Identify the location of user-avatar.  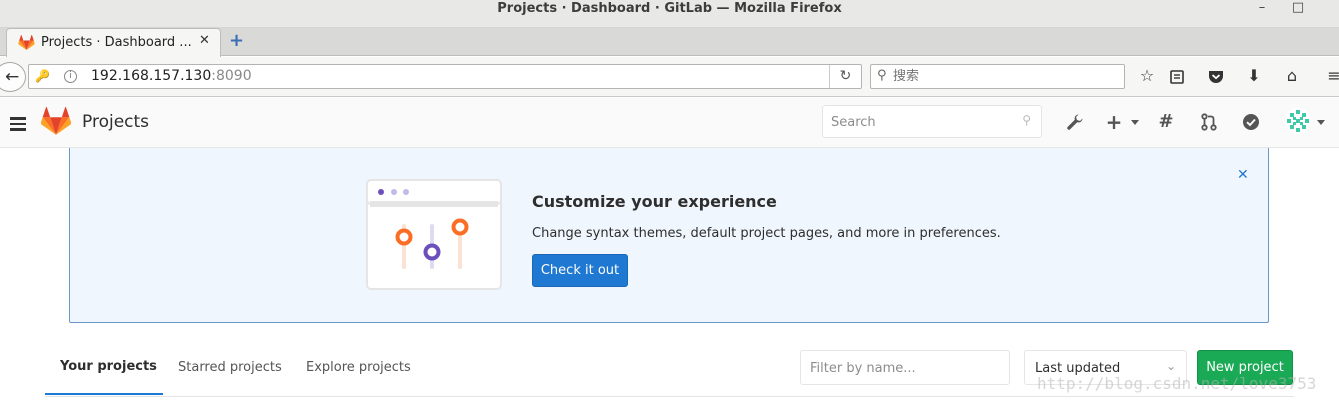
(1298, 121).